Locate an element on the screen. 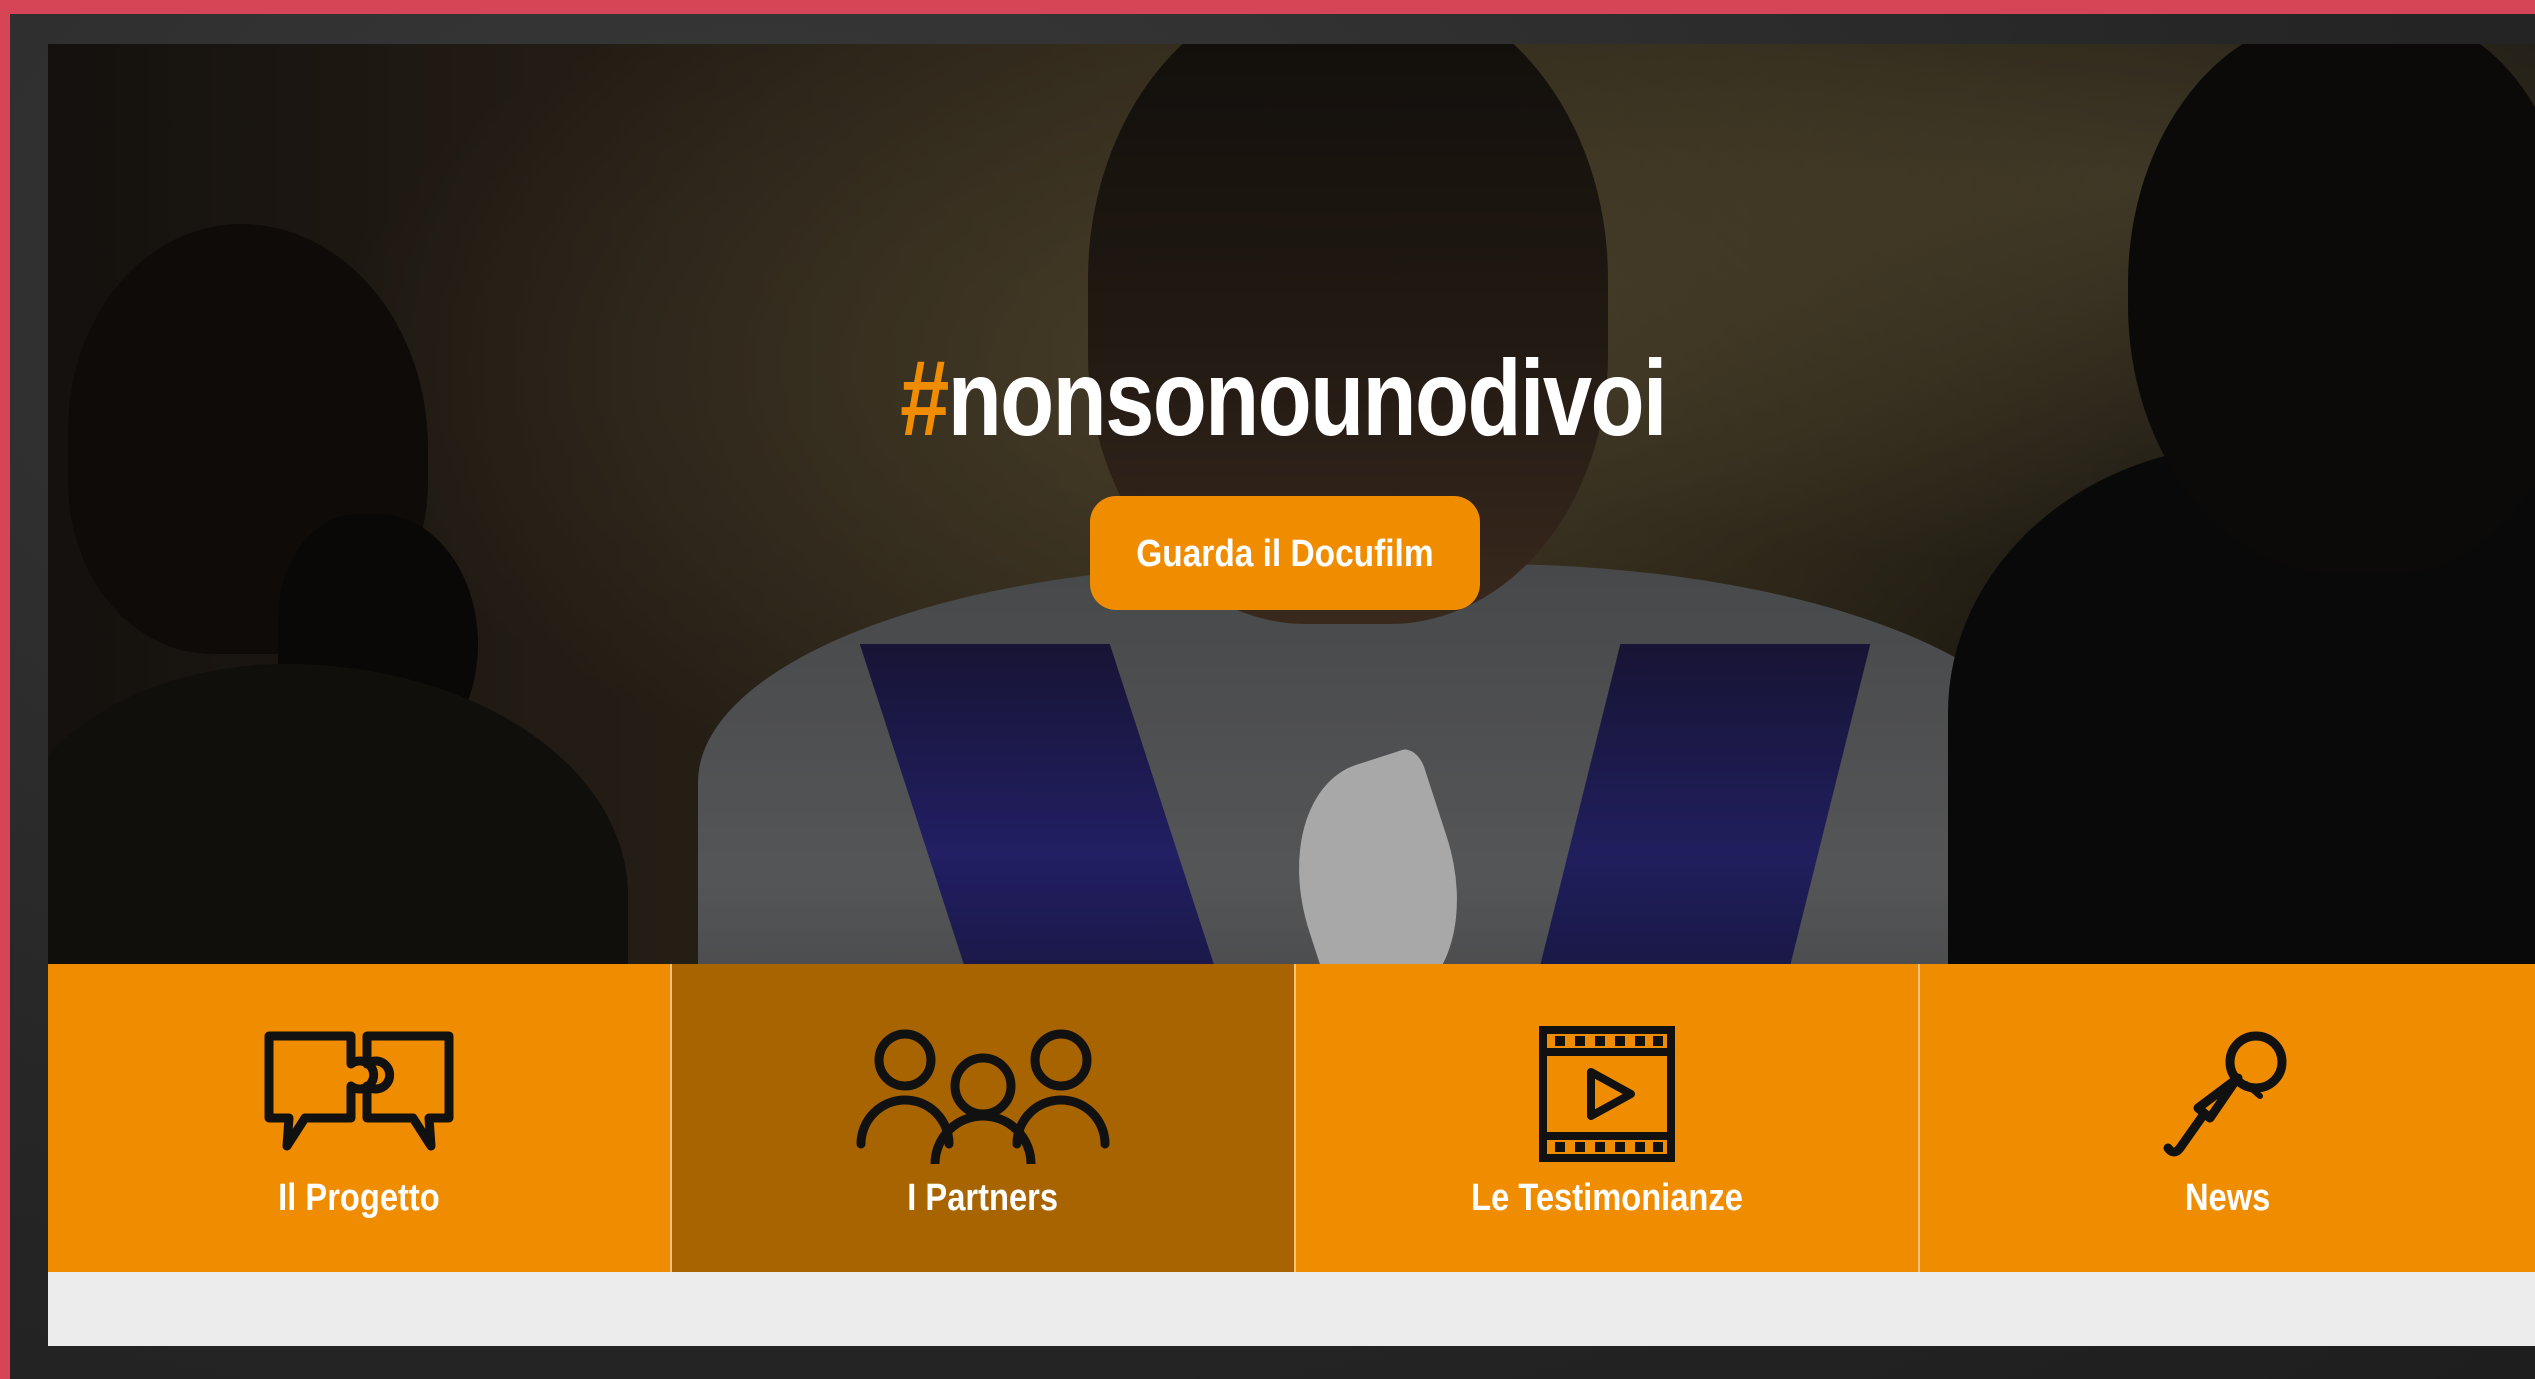  hashtag-text: nonsonounodivoi is located at coordinates (1307, 397).